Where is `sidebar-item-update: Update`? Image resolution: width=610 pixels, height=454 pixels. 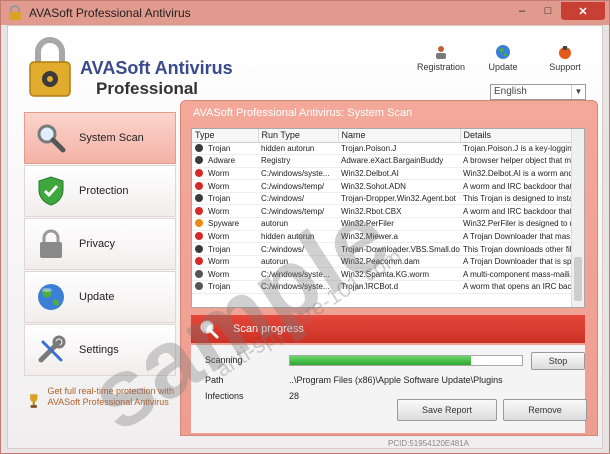
sidebar-item-update: Update is located at coordinates (100, 297).